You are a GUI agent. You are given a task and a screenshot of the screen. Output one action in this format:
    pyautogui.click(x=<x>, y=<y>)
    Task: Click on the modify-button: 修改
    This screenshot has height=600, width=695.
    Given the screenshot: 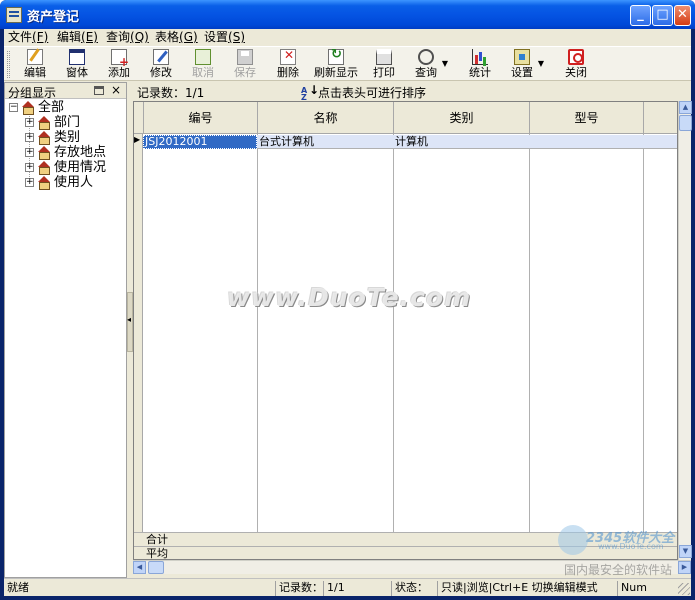 What is the action you would take?
    pyautogui.click(x=161, y=65)
    